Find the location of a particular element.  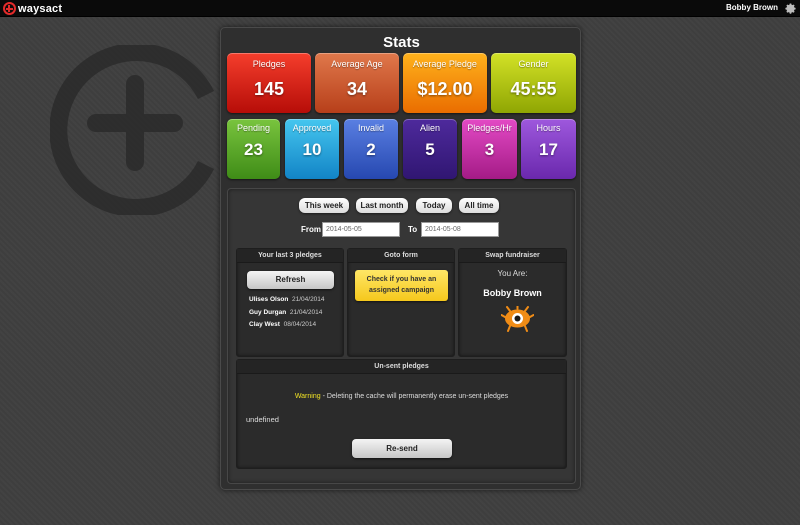

gear-icon is located at coordinates (790, 8).